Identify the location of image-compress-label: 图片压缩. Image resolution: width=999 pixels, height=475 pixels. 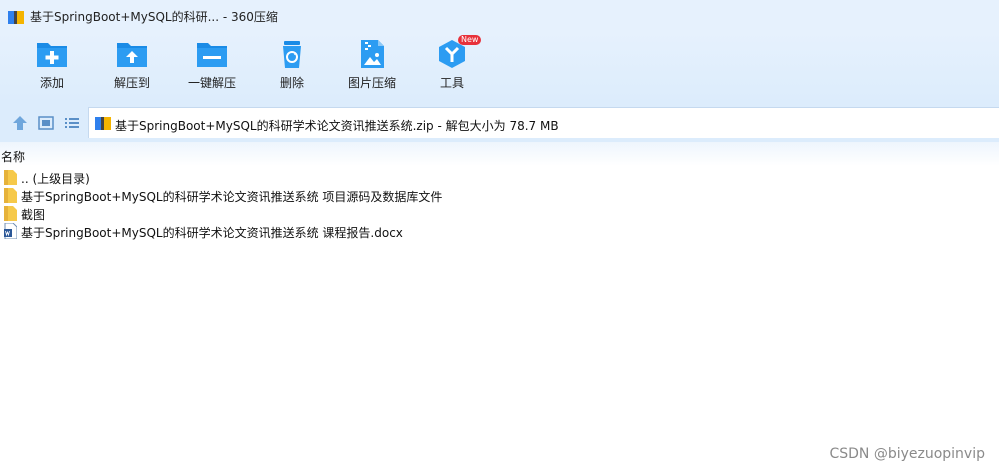
(371, 83).